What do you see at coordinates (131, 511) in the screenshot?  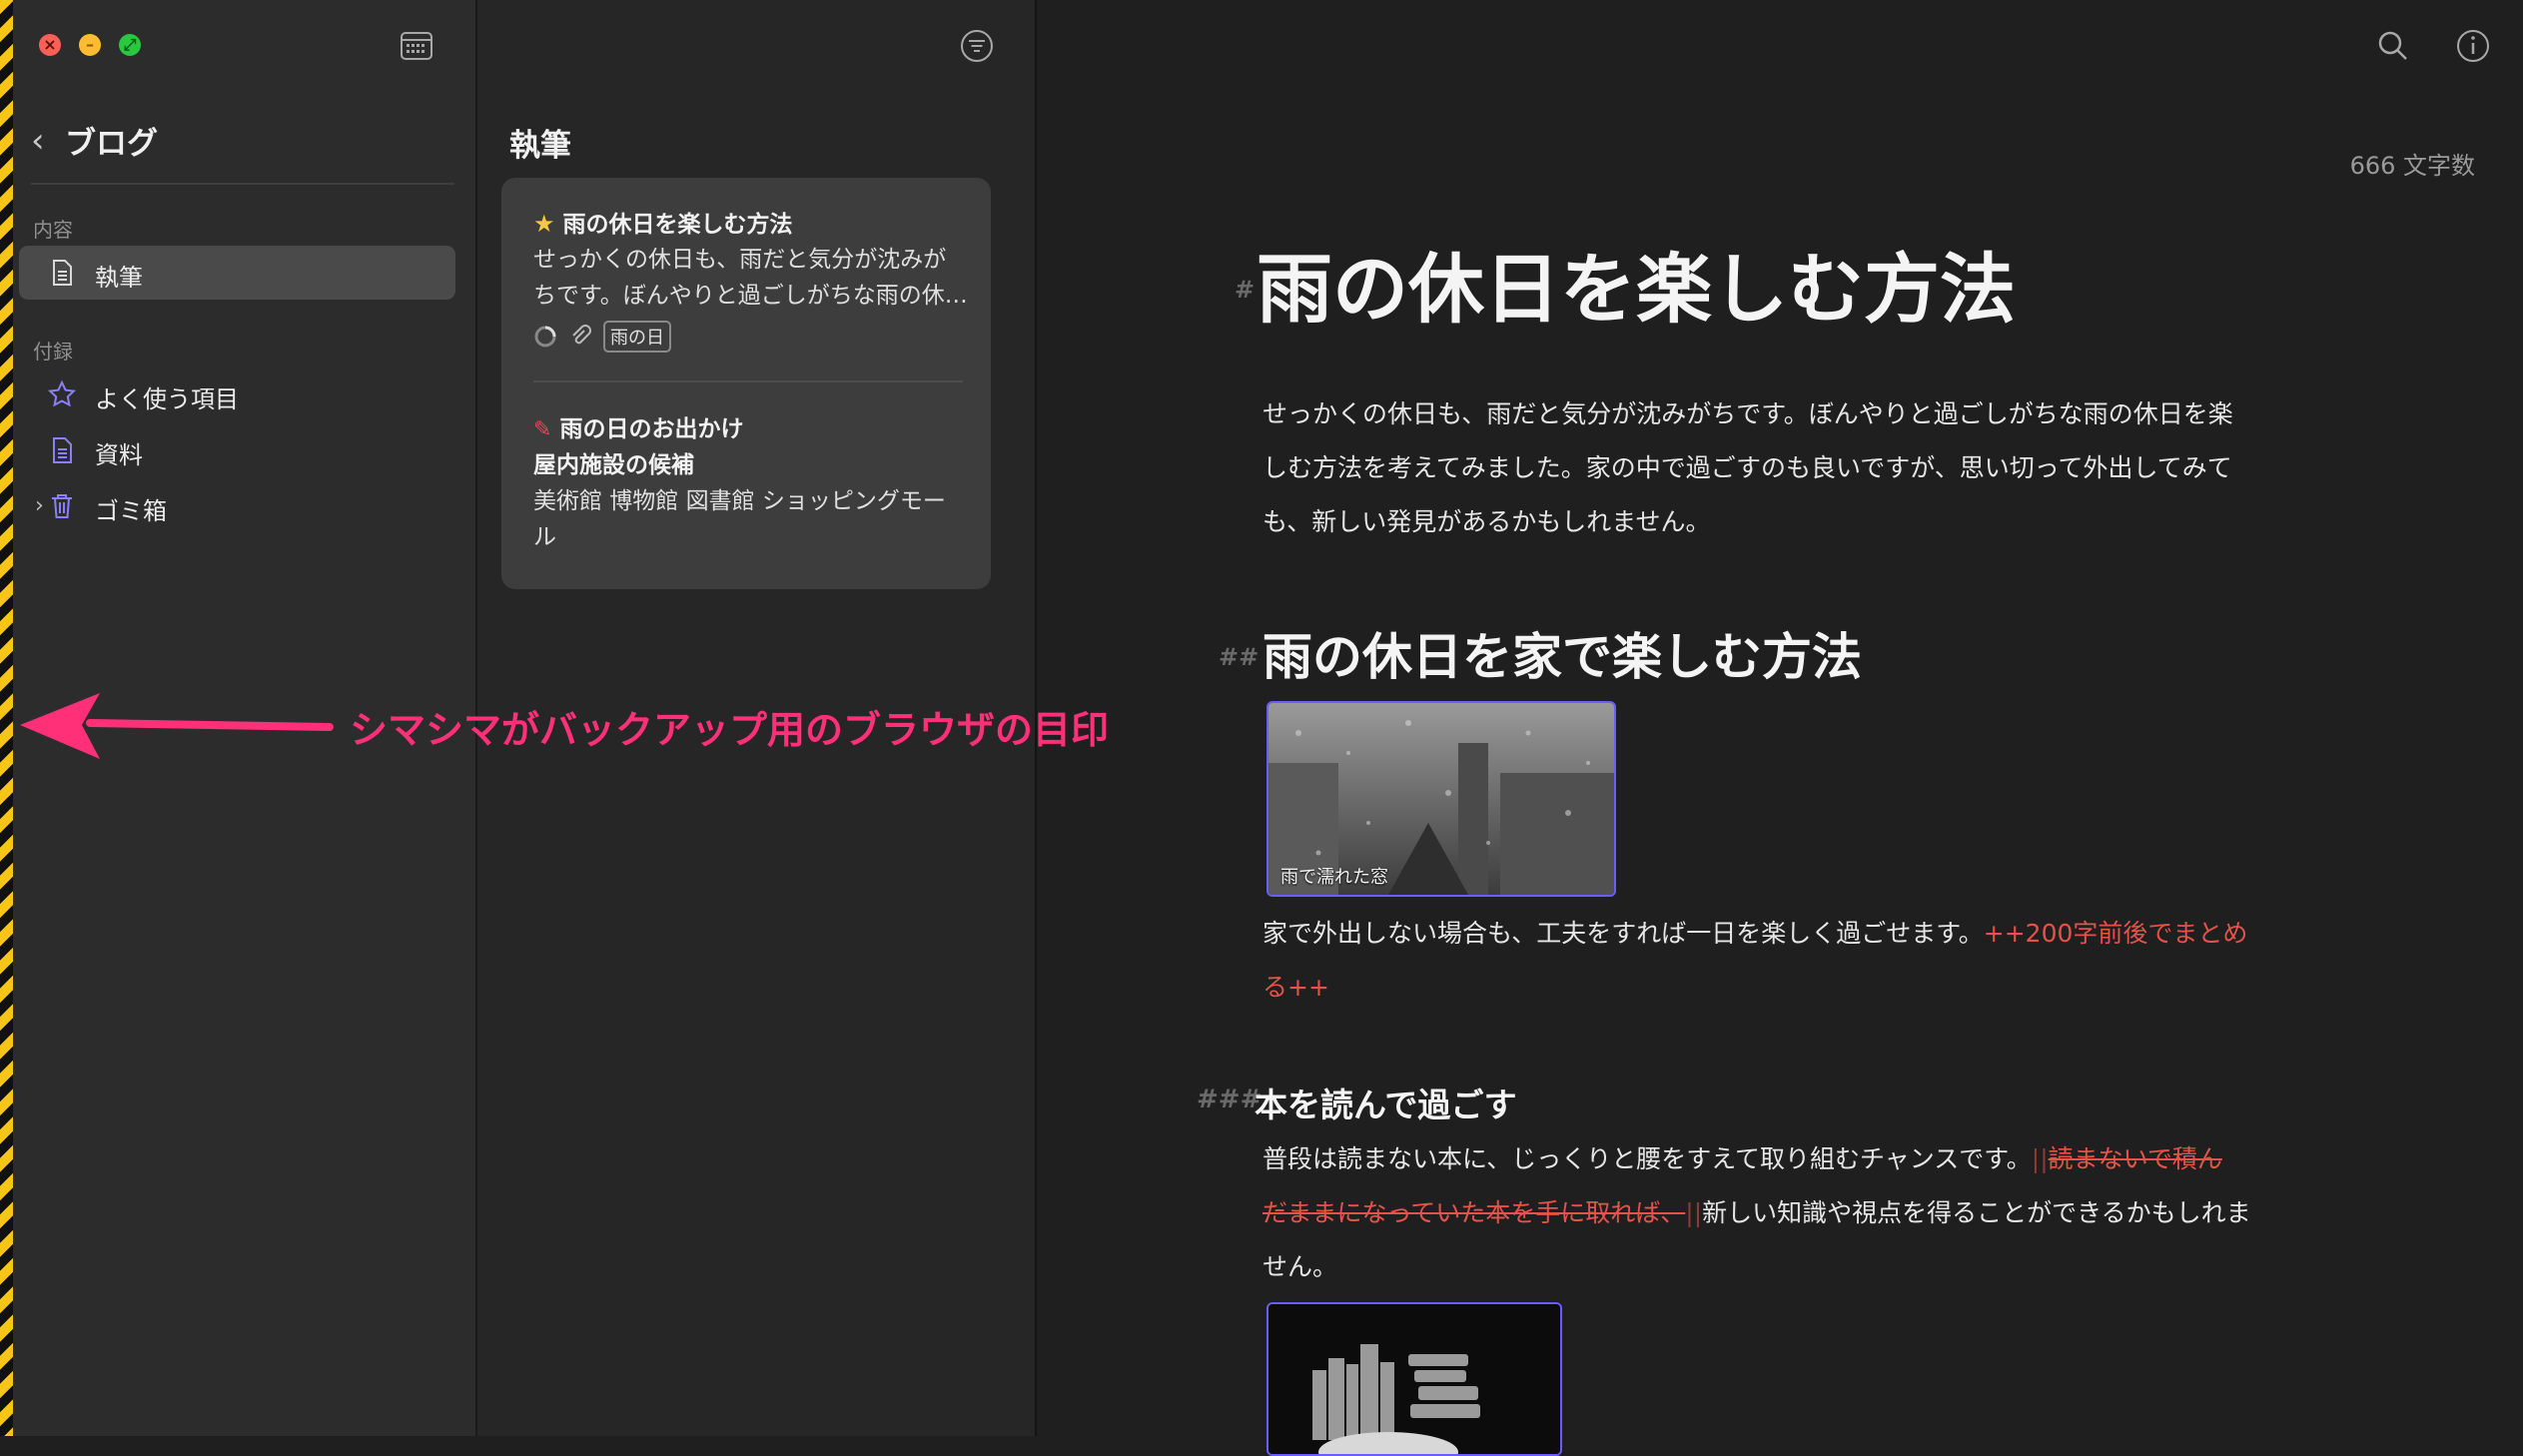 I see `sidebar-item-label: ゴミ箱` at bounding box center [131, 511].